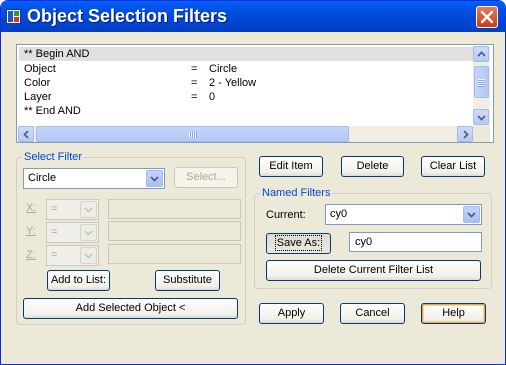  Describe the element at coordinates (291, 166) in the screenshot. I see `edit-item-button: Edit Item` at that location.